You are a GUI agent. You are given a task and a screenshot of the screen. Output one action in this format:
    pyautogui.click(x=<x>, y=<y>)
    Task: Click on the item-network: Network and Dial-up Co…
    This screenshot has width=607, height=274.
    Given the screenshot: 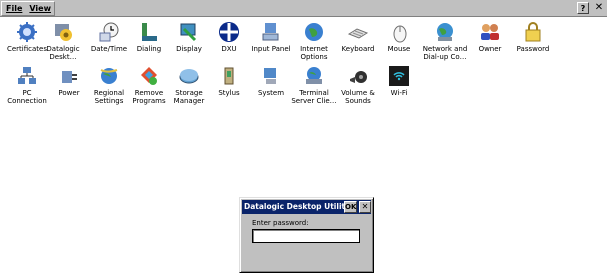 What is the action you would take?
    pyautogui.click(x=445, y=41)
    